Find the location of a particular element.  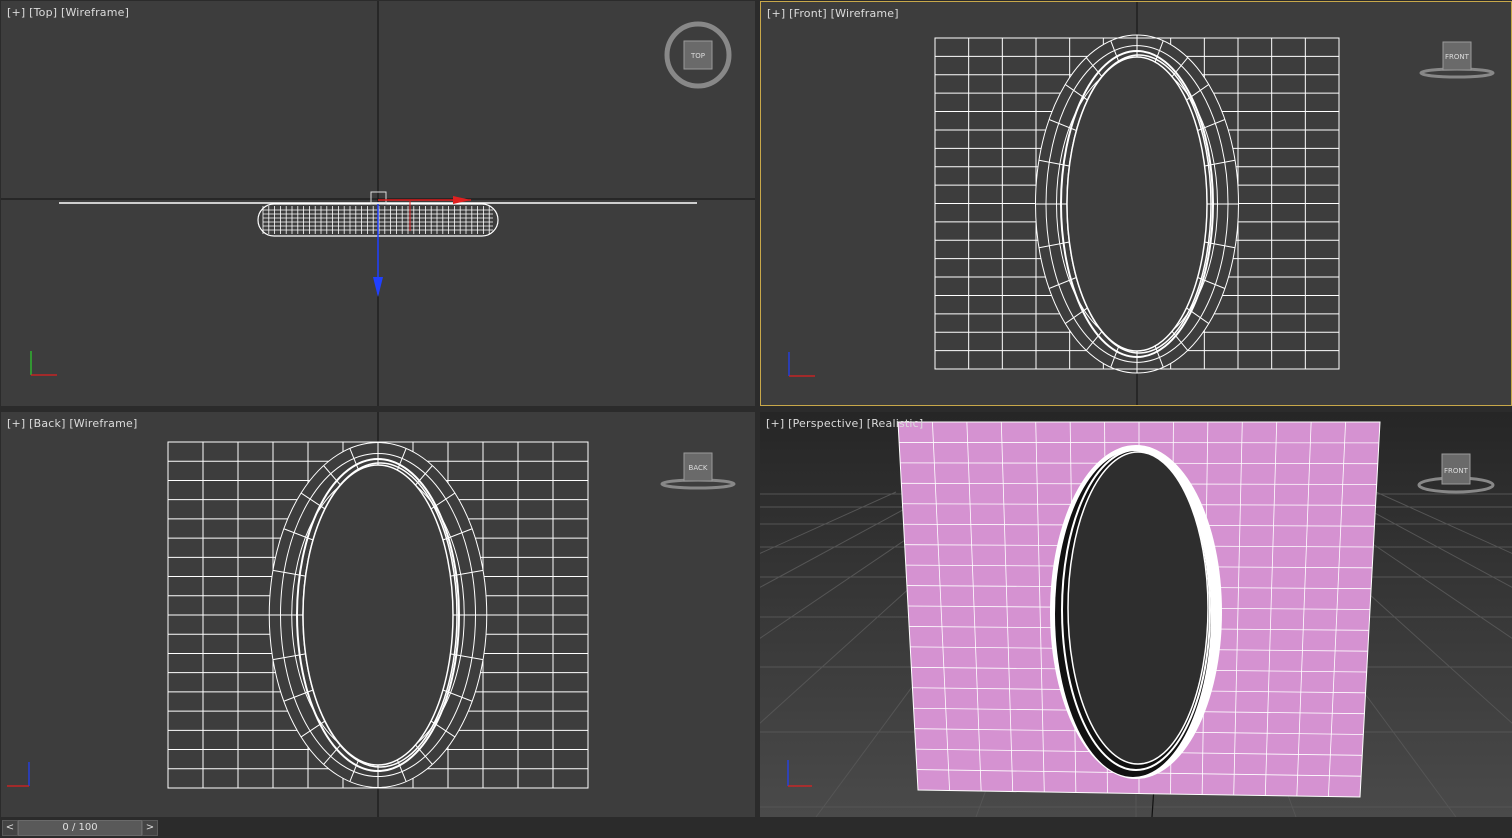

view-cube-front: FRONT is located at coordinates (1457, 60).